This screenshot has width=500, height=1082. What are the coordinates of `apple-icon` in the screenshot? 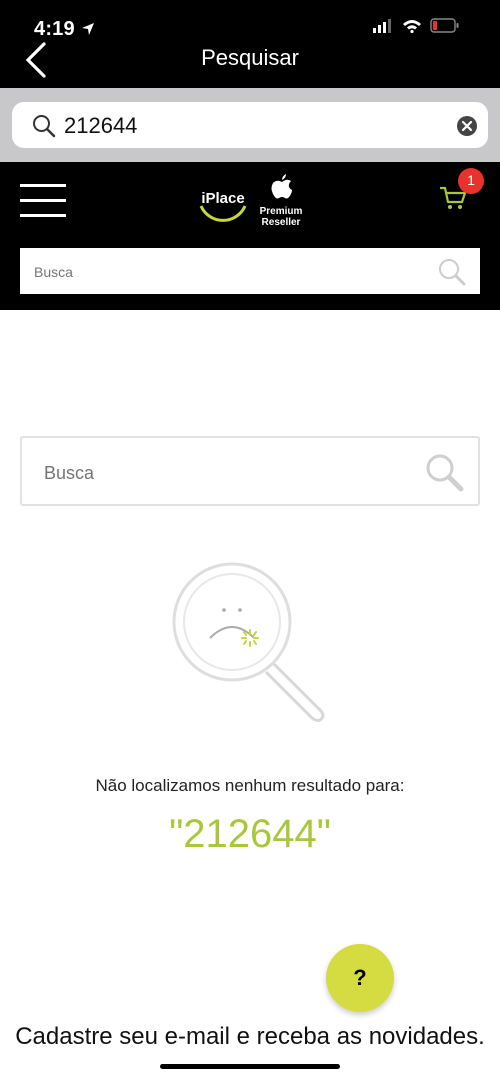 It's located at (281, 186).